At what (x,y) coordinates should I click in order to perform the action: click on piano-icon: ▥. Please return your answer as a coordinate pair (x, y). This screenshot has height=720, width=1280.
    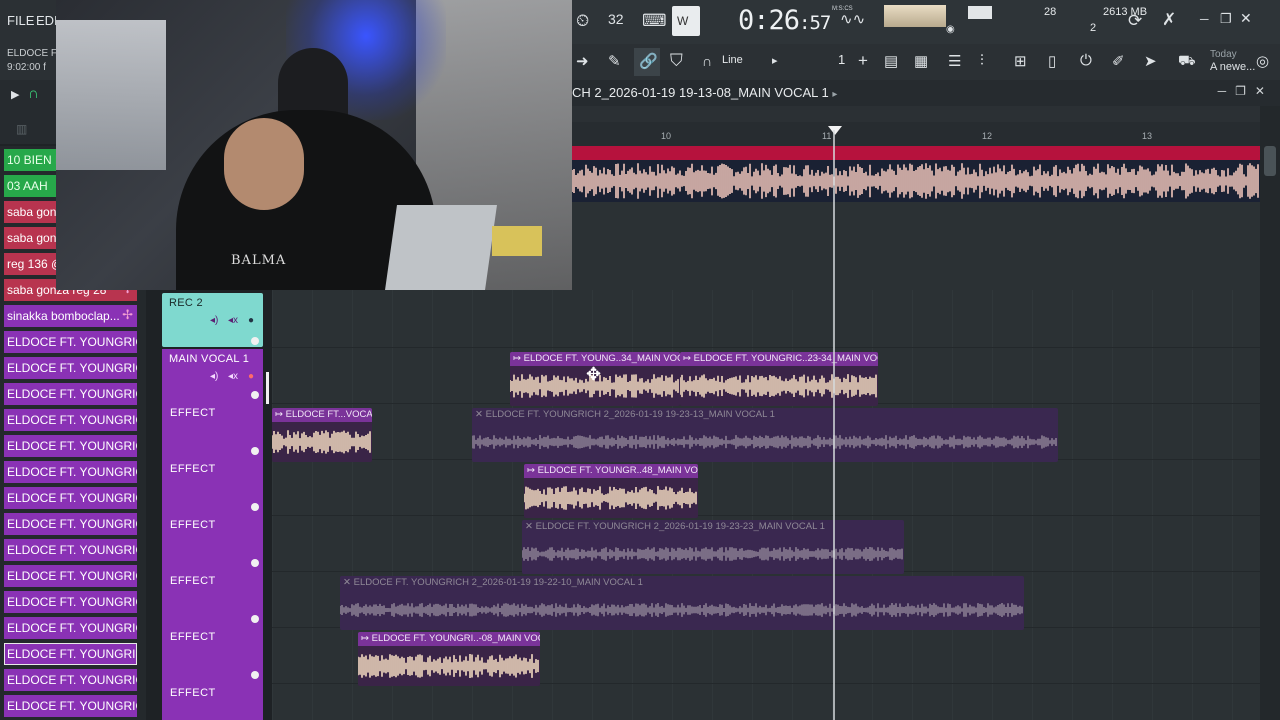
    Looking at the image, I should click on (21, 129).